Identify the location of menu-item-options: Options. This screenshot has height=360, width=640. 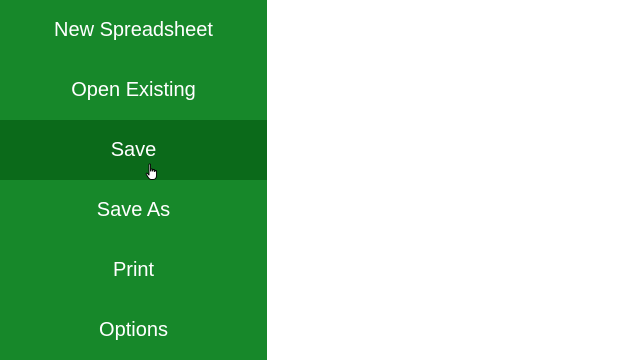
(133, 330).